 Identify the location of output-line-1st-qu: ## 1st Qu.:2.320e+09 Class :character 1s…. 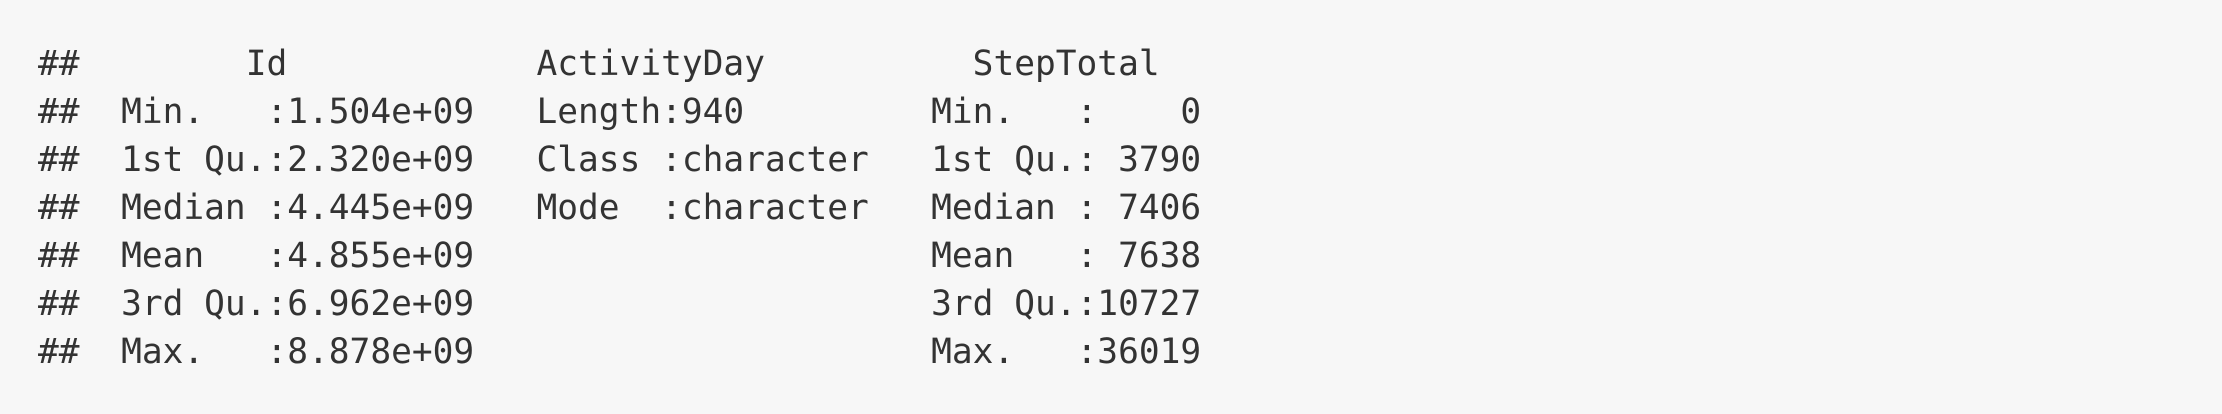
(640, 160).